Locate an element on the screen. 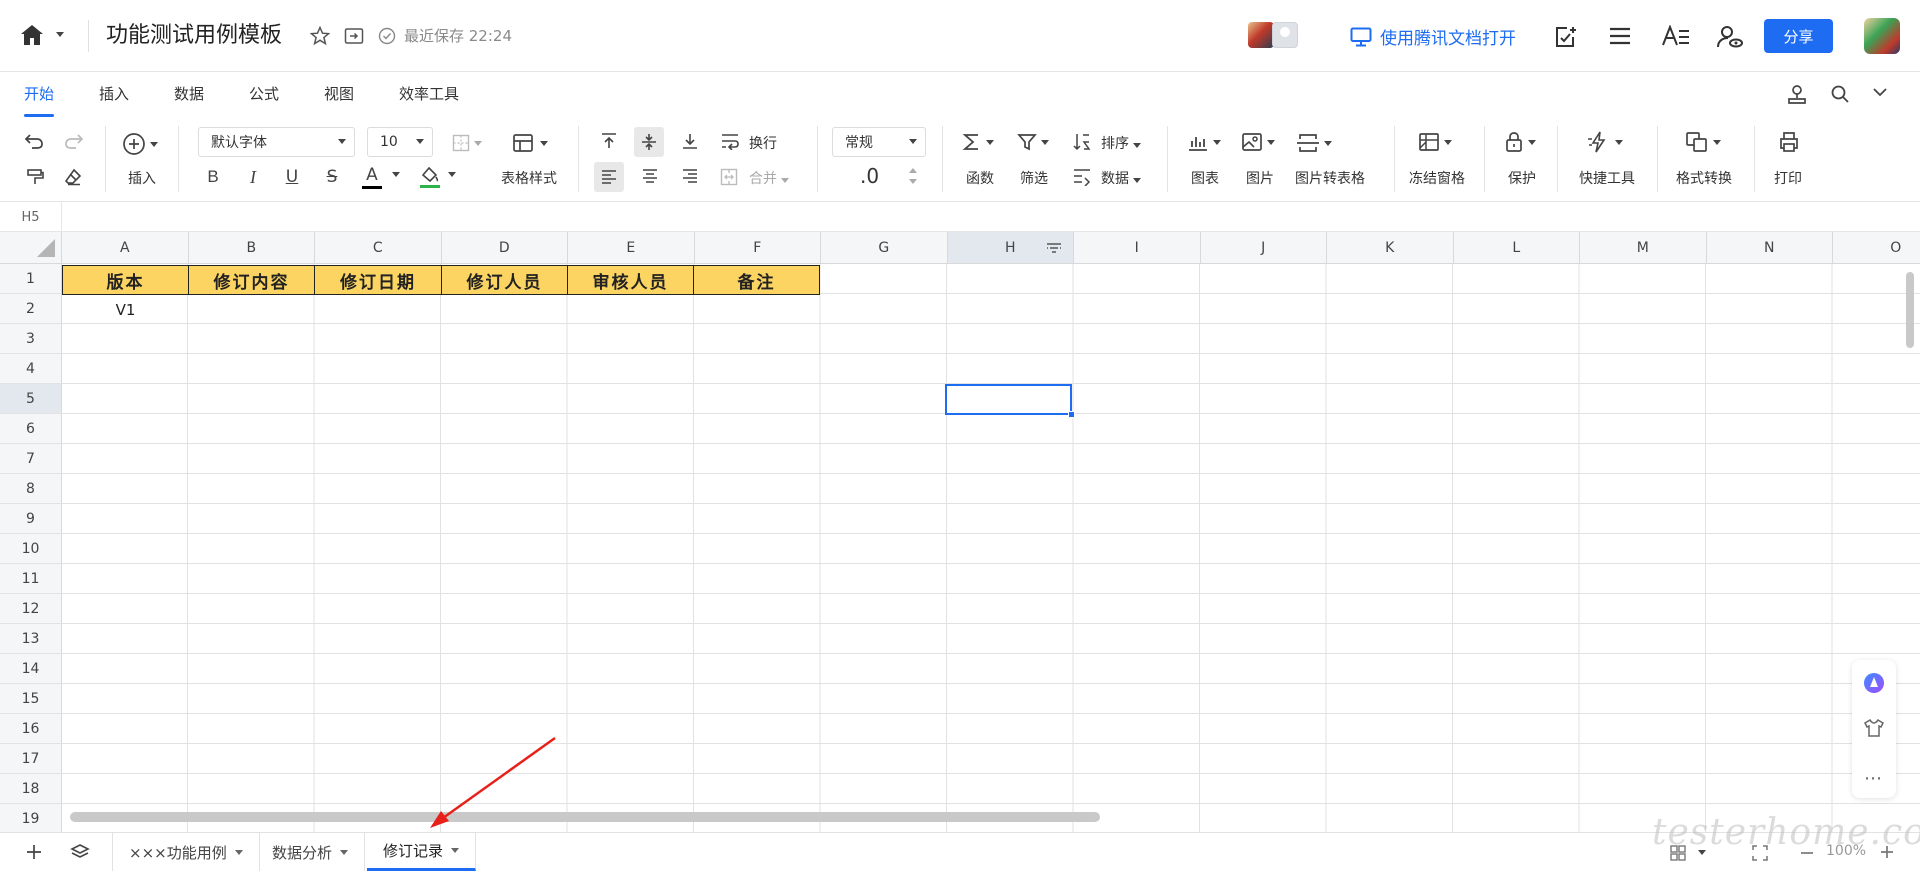  sheet-tab-active: 修订记录 is located at coordinates (422, 852).